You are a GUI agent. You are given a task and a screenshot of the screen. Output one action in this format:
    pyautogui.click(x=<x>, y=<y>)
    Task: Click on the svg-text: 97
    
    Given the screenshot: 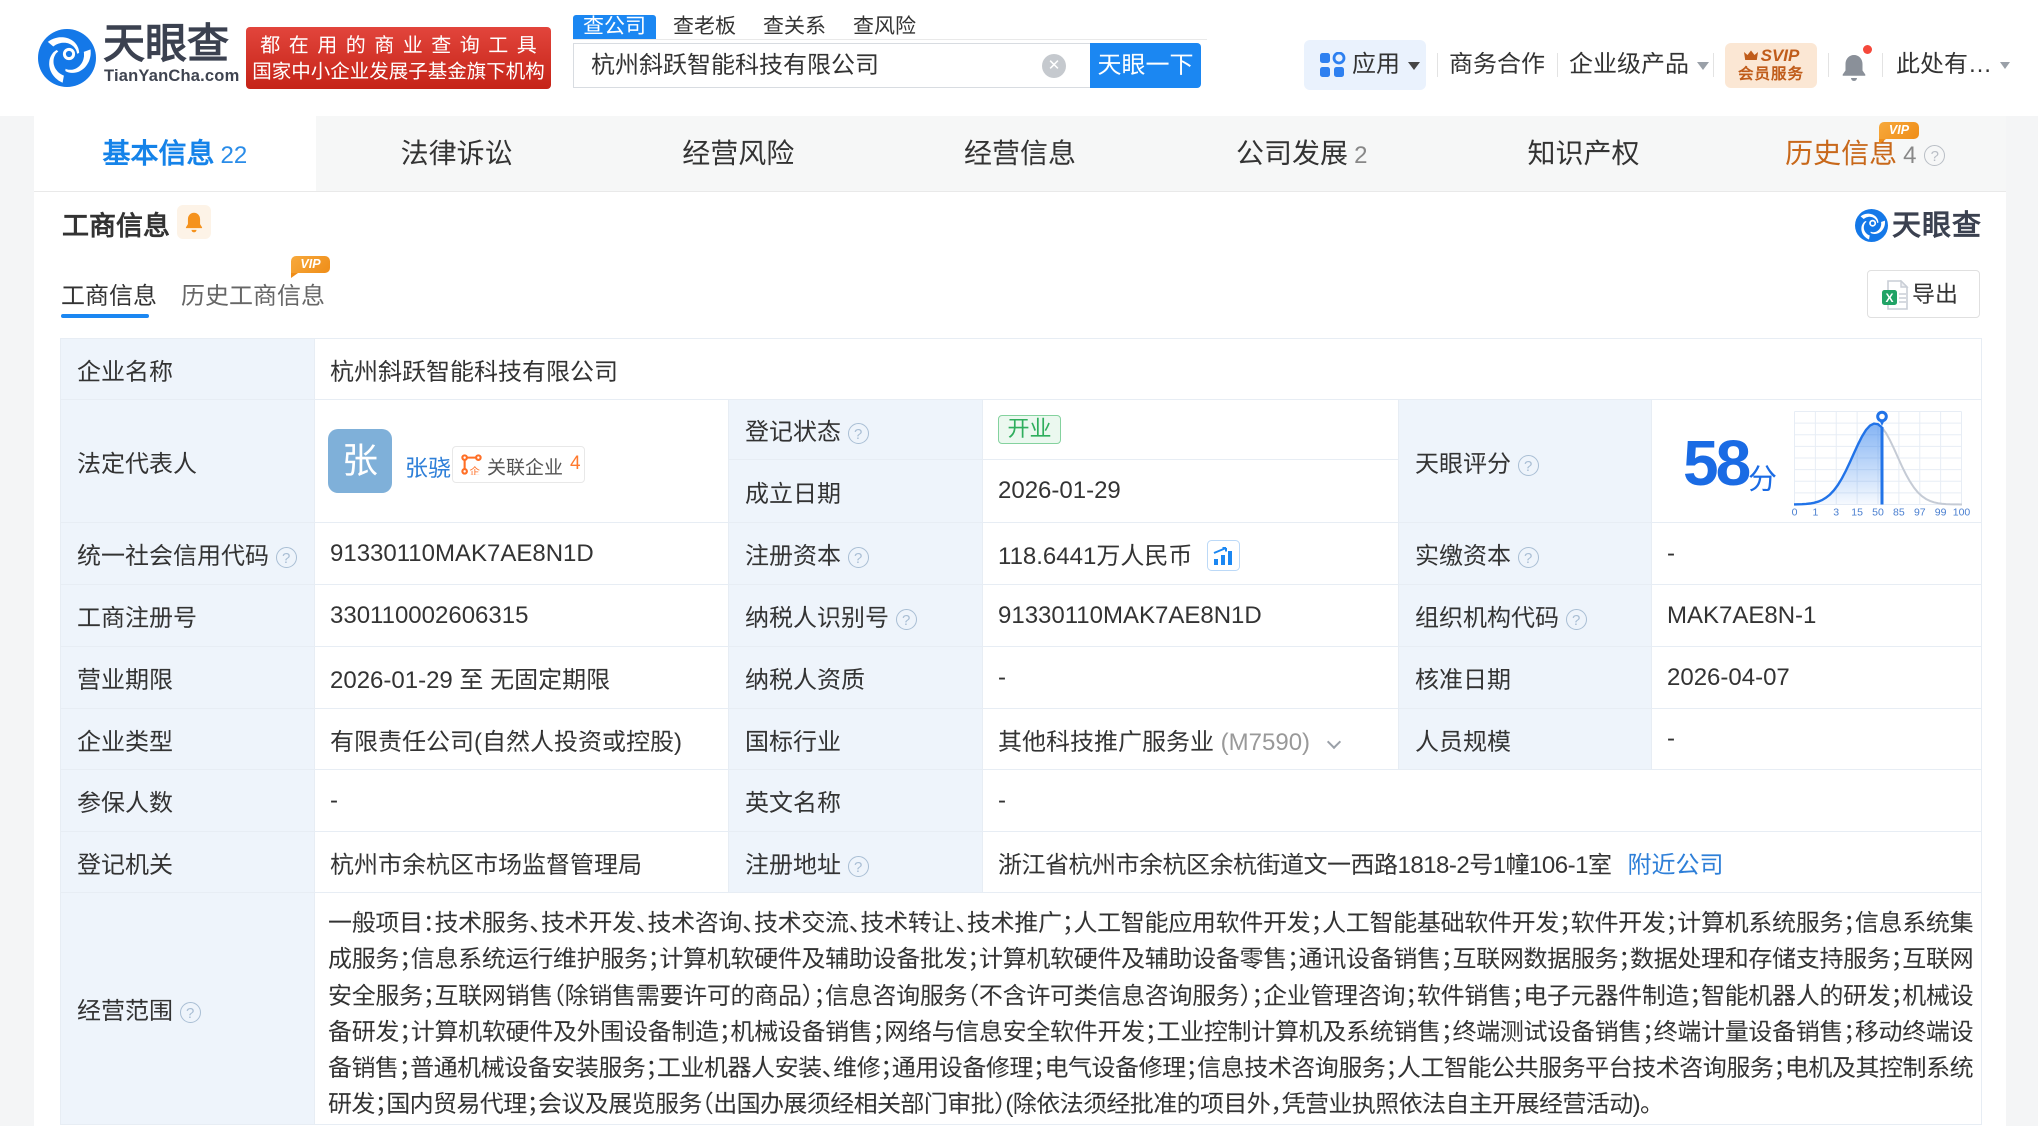 What is the action you would take?
    pyautogui.click(x=1920, y=513)
    